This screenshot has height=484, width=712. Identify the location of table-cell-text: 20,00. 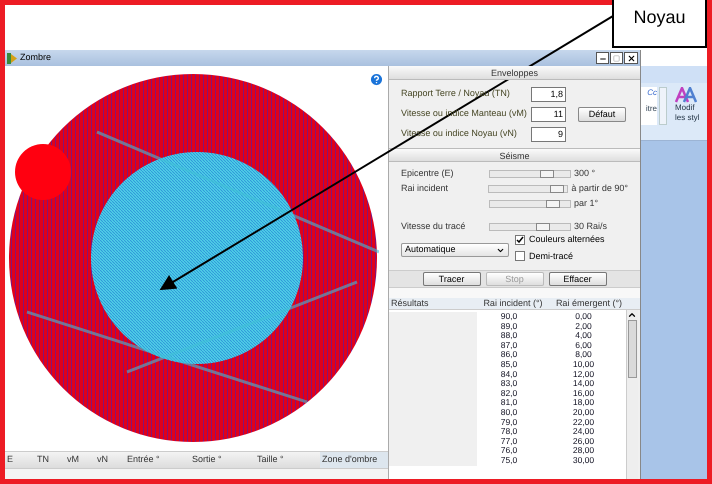
(584, 413).